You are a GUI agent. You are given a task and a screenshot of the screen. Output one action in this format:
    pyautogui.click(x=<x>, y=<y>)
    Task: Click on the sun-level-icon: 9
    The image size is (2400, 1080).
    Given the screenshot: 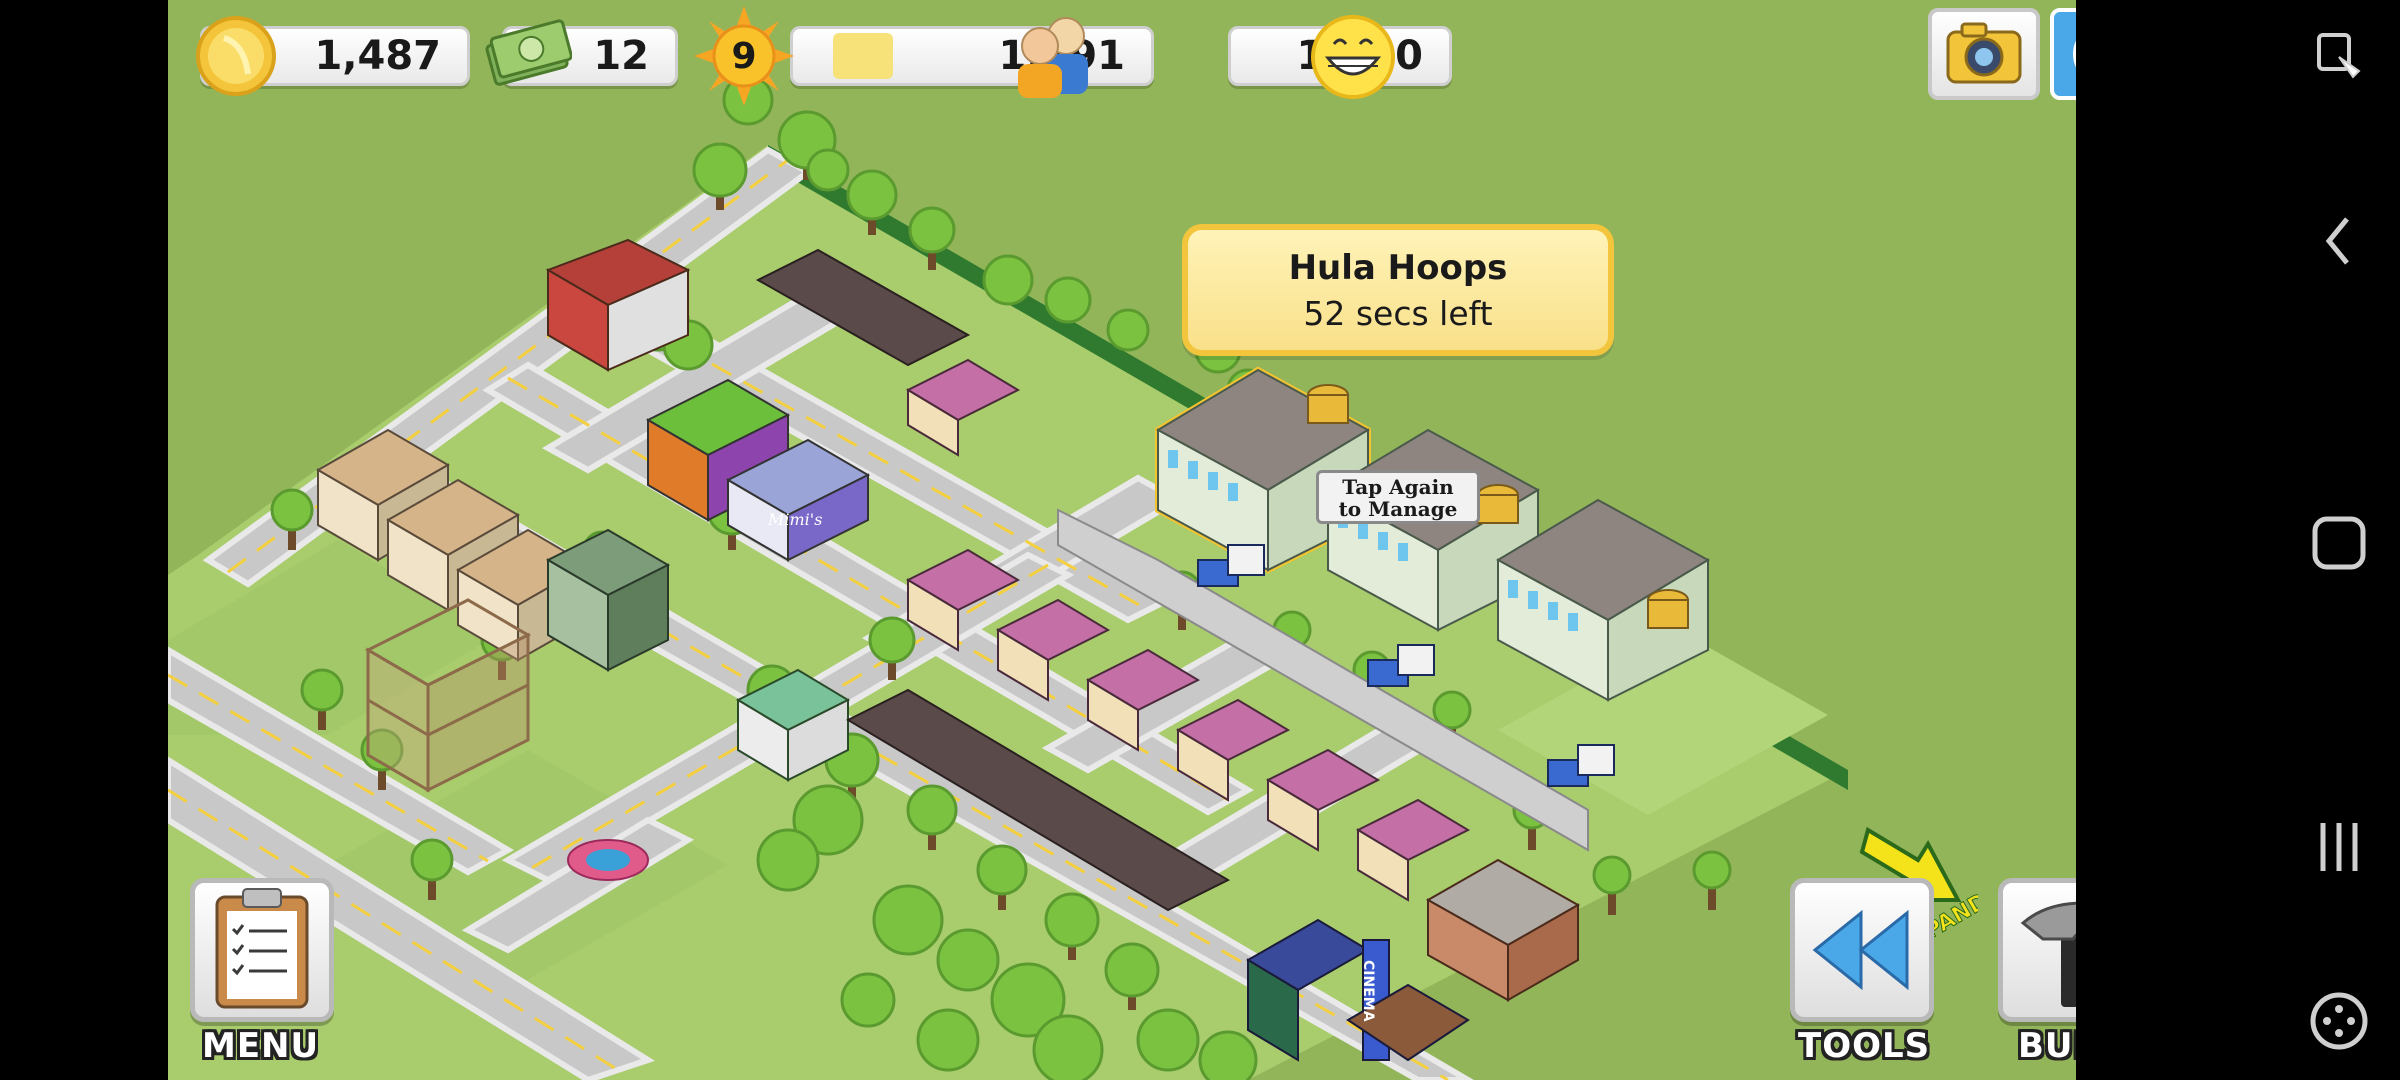 What is the action you would take?
    pyautogui.click(x=744, y=56)
    